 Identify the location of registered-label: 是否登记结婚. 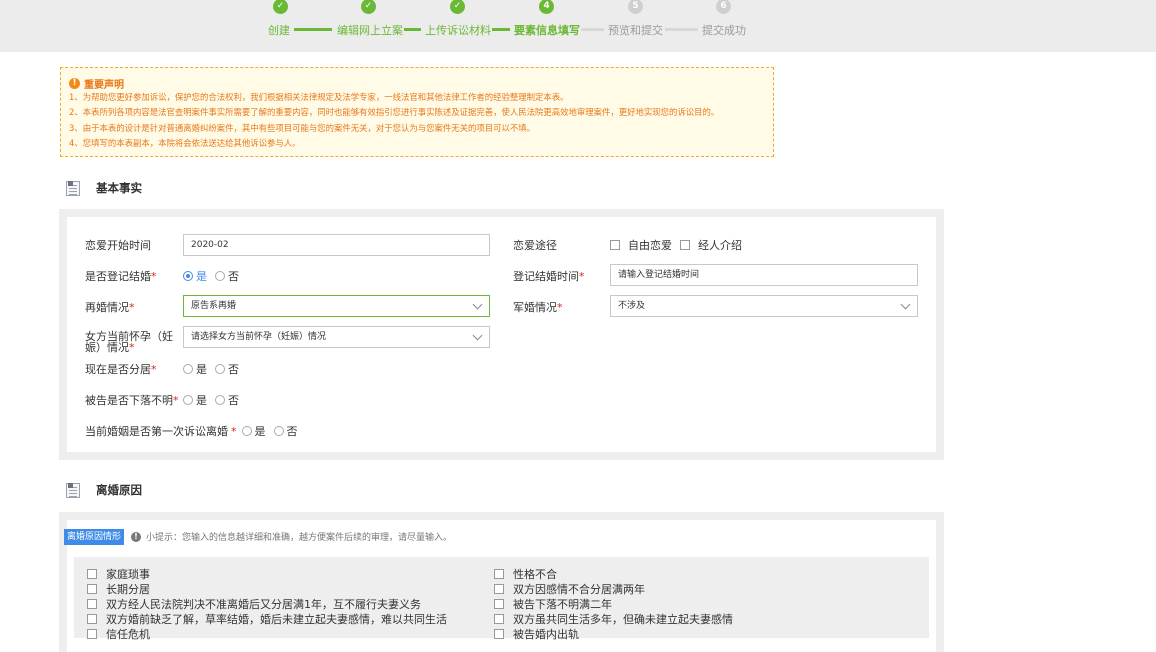
(118, 276).